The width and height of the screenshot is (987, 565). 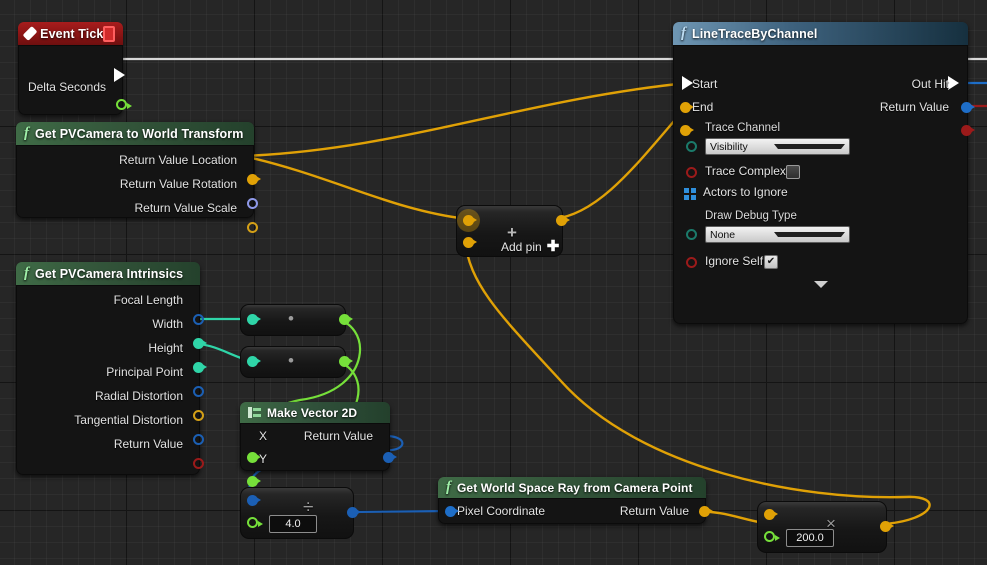 I want to click on pin-label-return-value-scale: Return Value Scale, so click(x=185, y=208).